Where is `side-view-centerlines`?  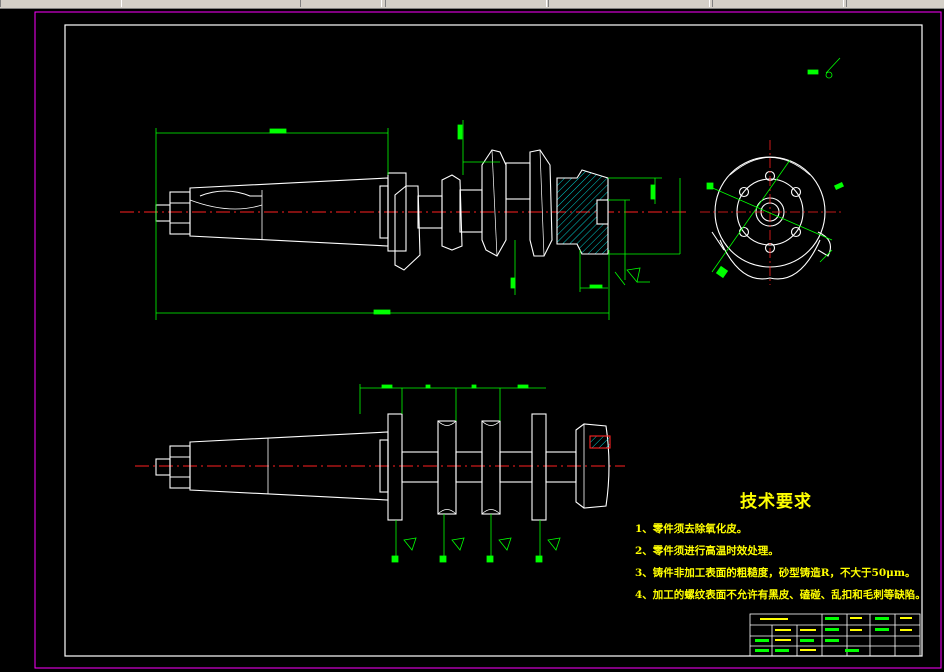
side-view-centerlines is located at coordinates (771, 212).